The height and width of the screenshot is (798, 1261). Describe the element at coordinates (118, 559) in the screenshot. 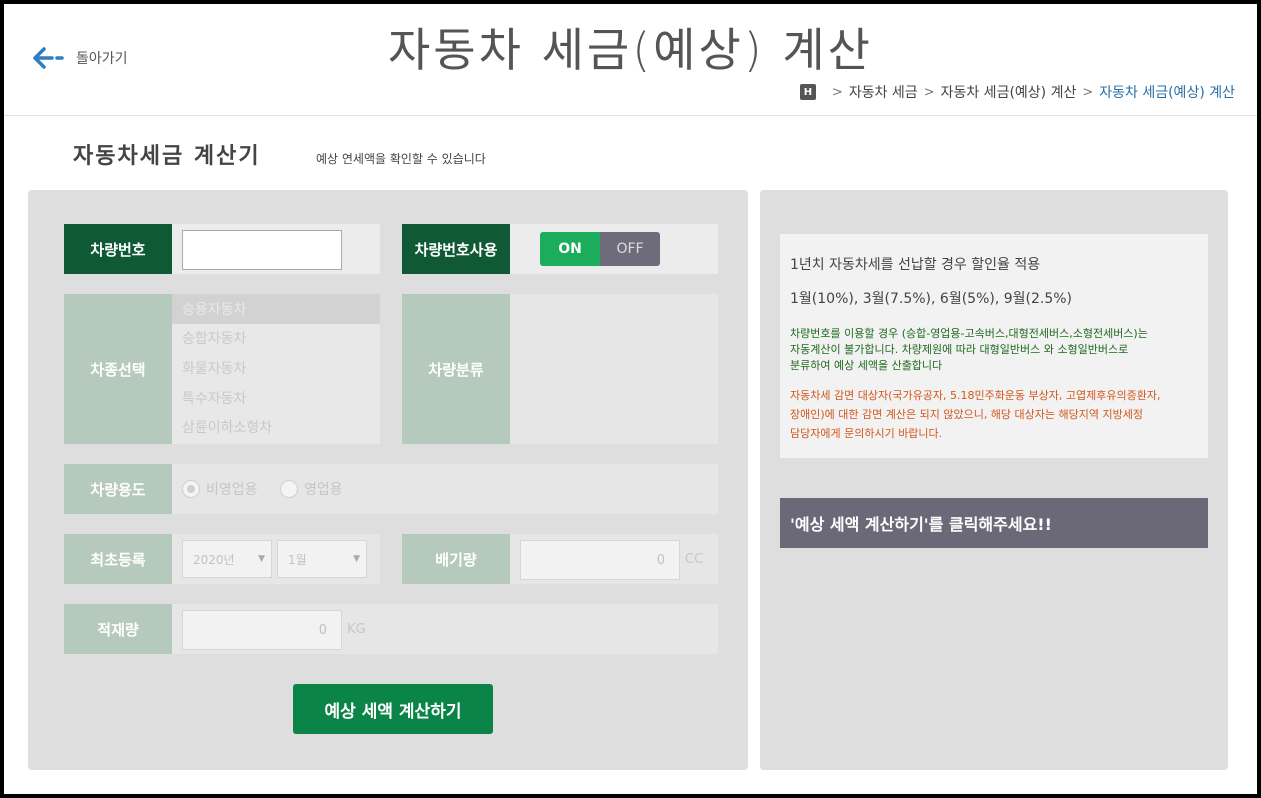

I see `first-reg-label: 최초등록` at that location.